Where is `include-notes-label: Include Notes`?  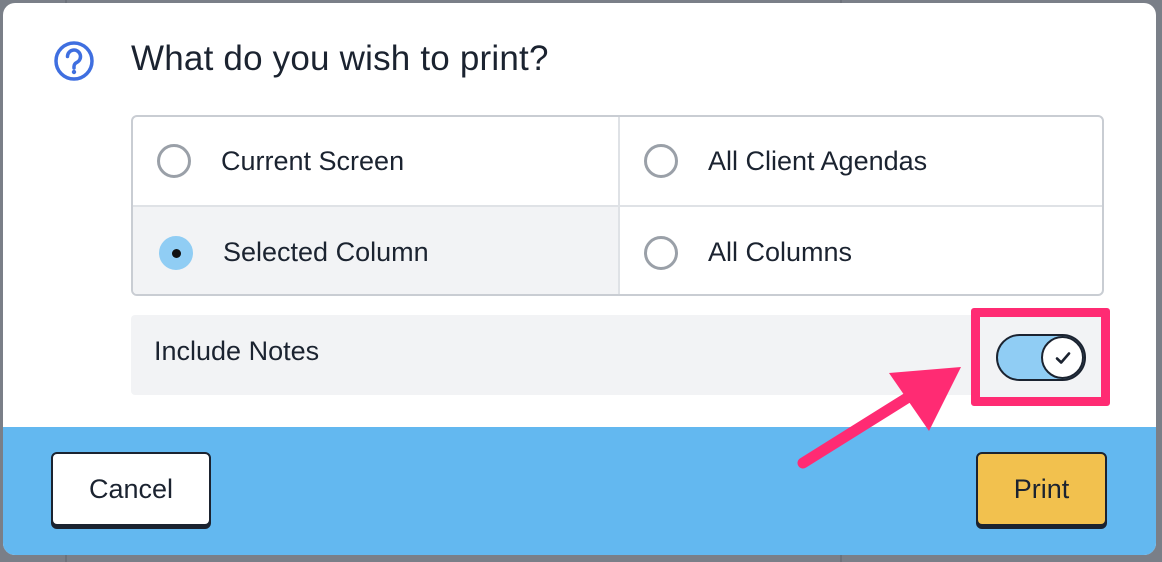
include-notes-label: Include Notes is located at coordinates (237, 351).